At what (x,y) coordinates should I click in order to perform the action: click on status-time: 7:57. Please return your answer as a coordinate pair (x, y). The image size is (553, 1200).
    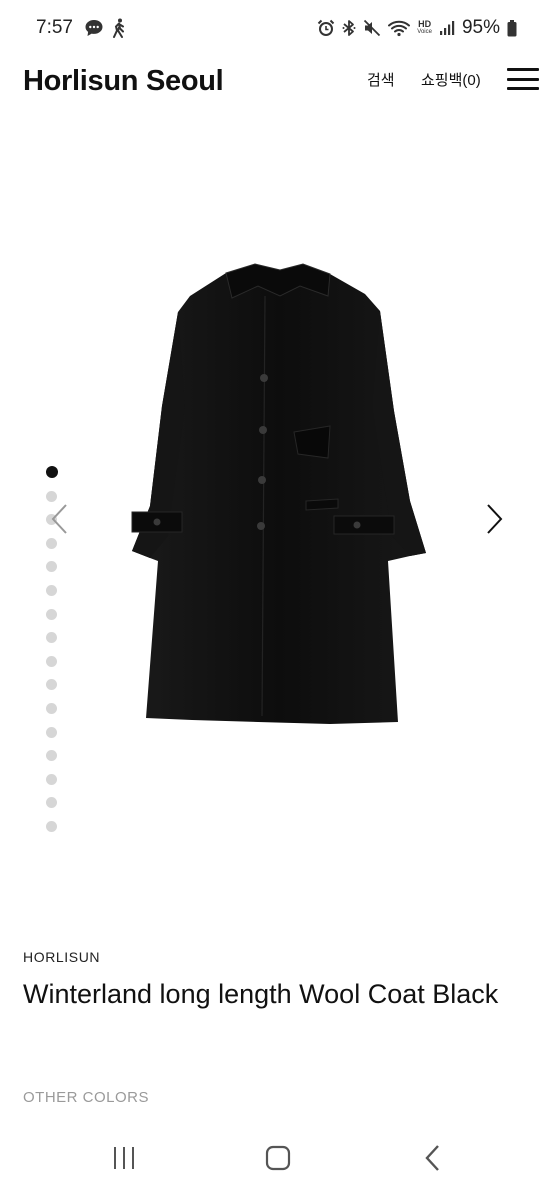
    Looking at the image, I should click on (54, 27).